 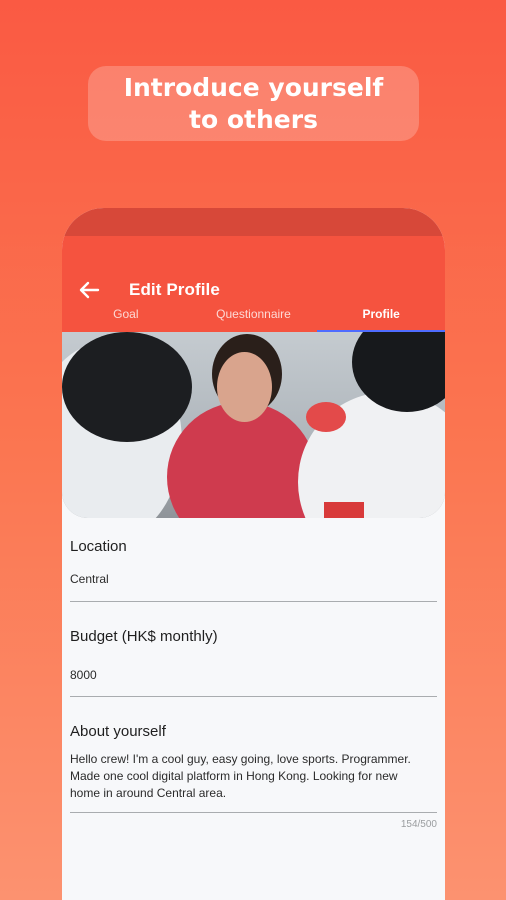 What do you see at coordinates (253, 119) in the screenshot?
I see `promo-line-2: to others` at bounding box center [253, 119].